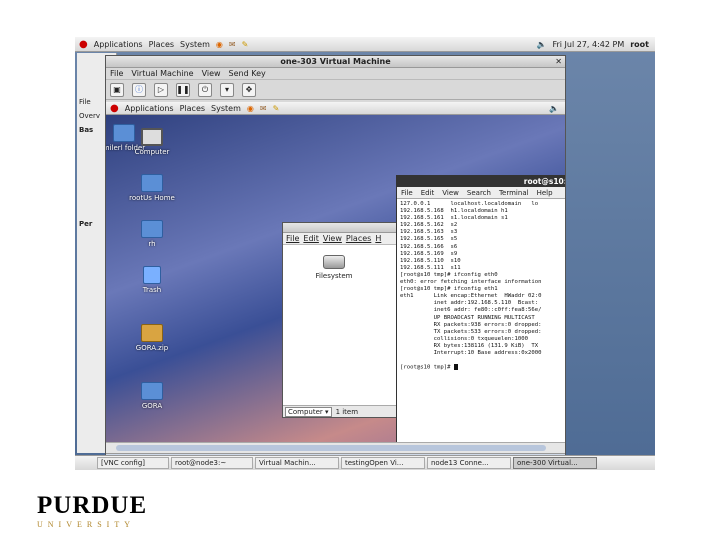 The width and height of the screenshot is (720, 540). What do you see at coordinates (161, 89) in the screenshot?
I see `play-icon: ▷` at bounding box center [161, 89].